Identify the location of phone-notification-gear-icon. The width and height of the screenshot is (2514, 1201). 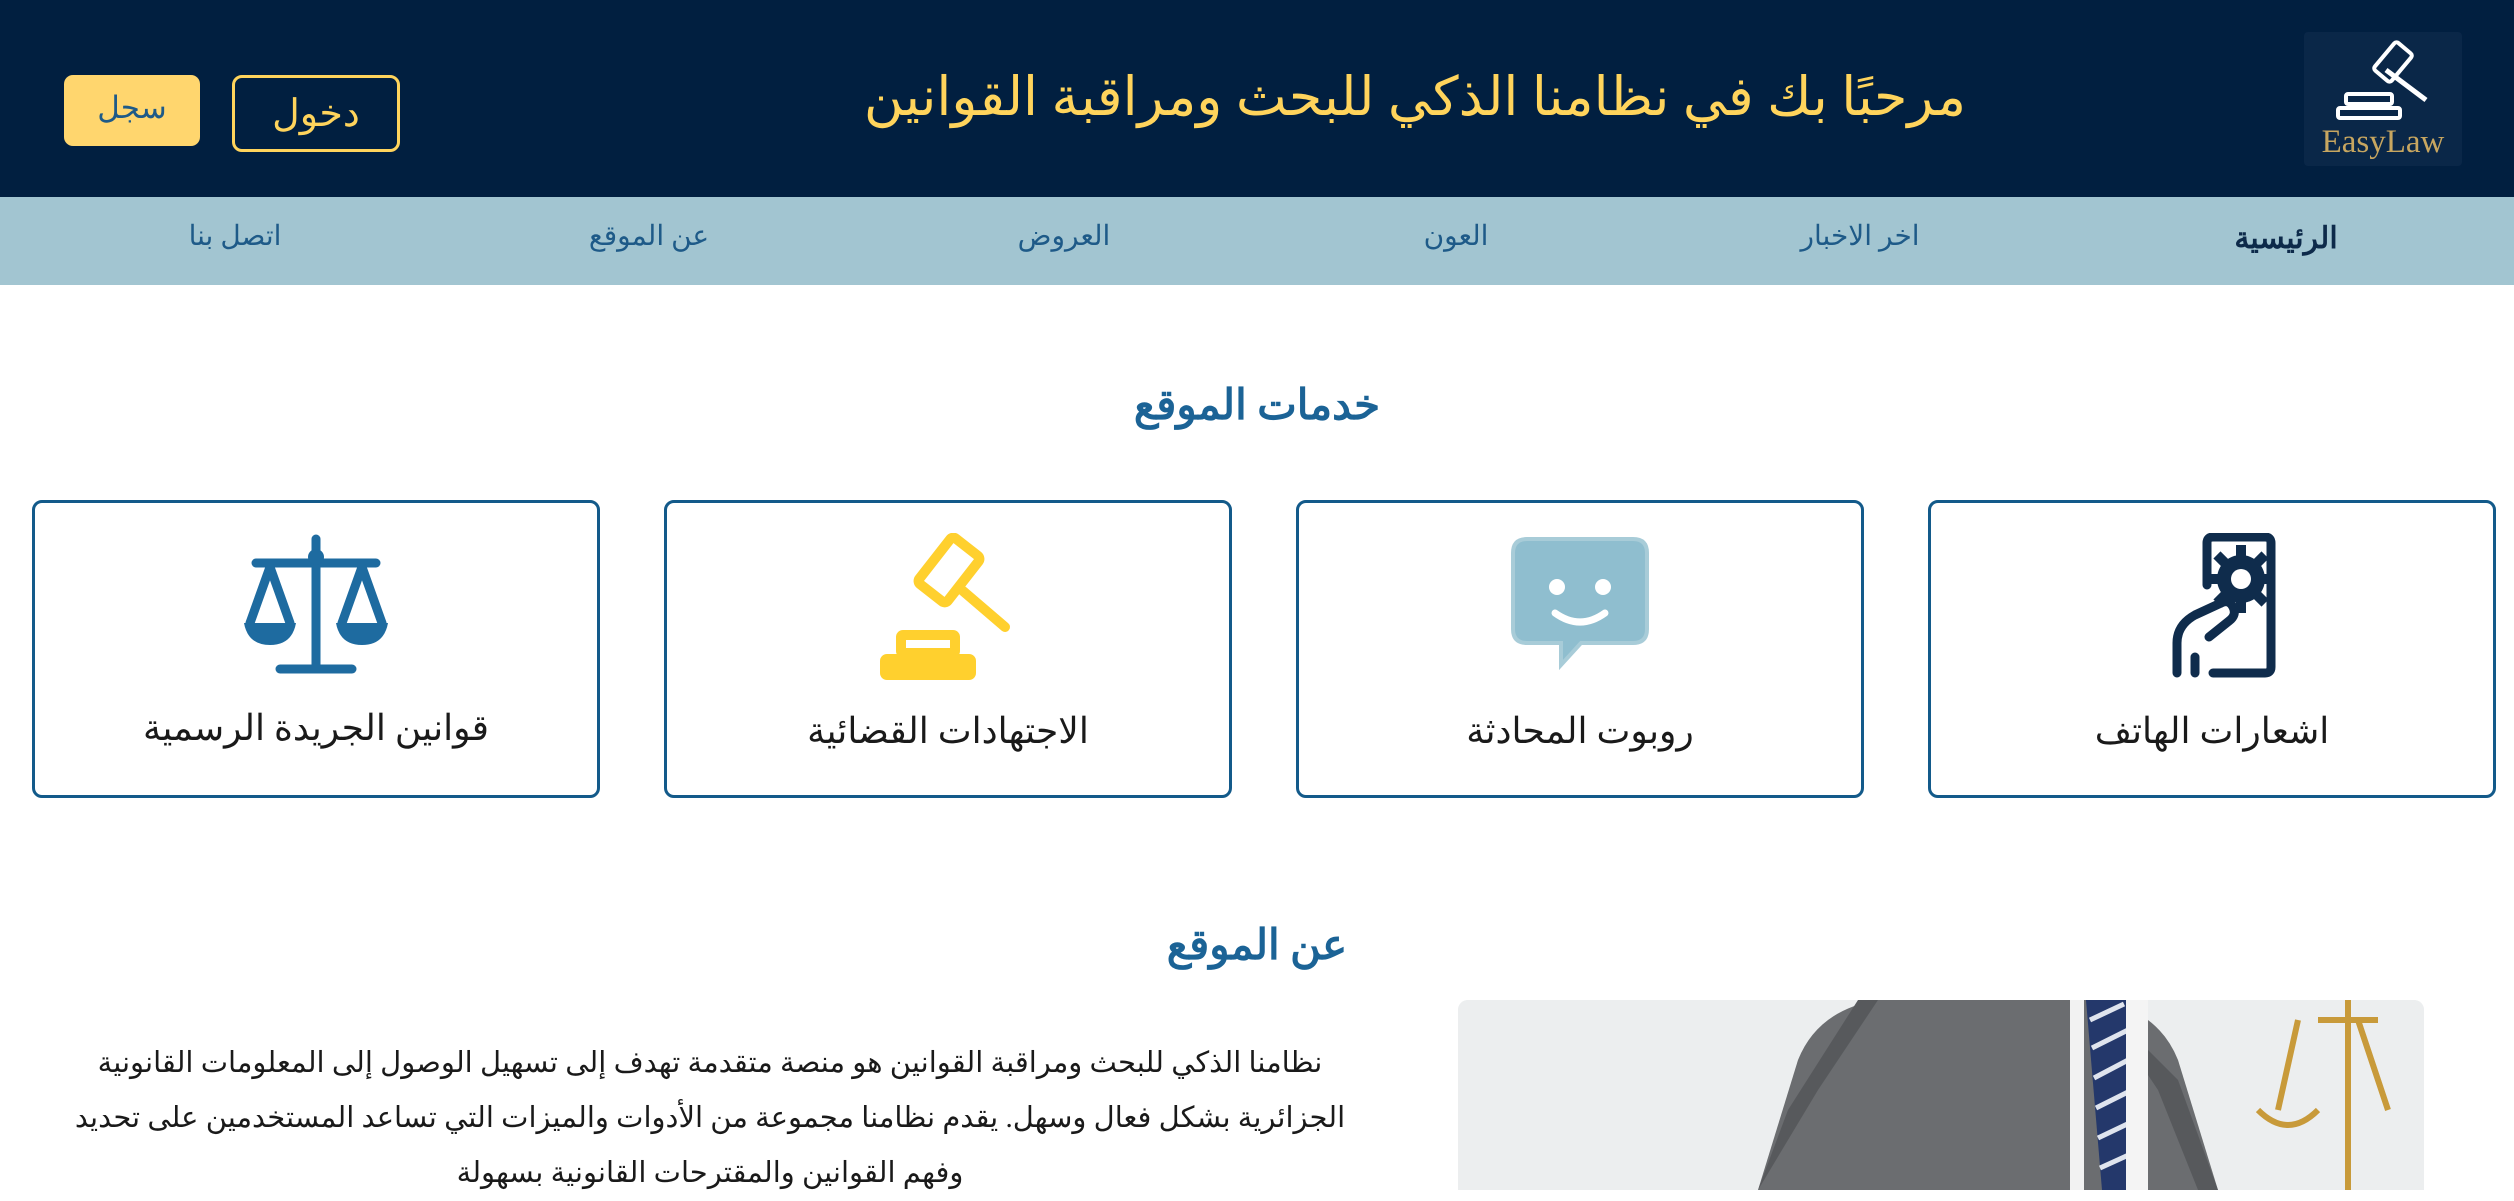
(2224, 605).